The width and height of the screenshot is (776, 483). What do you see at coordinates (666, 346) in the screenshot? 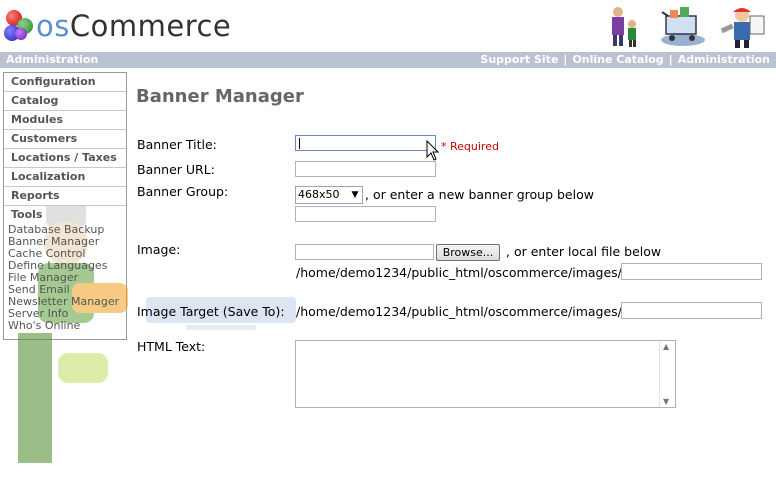
I see `scroll-up-icon: ▲` at bounding box center [666, 346].